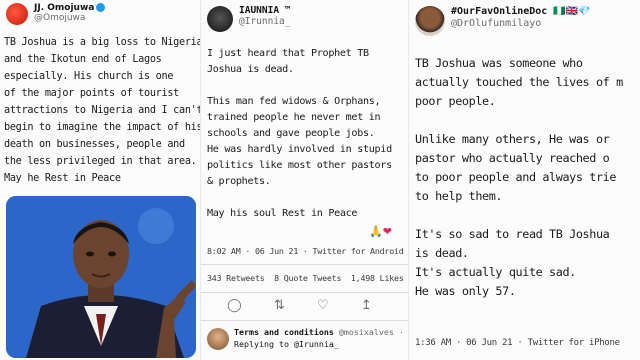 This screenshot has width=640, height=360. Describe the element at coordinates (264, 22) in the screenshot. I see `handle: @Irunnia_` at that location.